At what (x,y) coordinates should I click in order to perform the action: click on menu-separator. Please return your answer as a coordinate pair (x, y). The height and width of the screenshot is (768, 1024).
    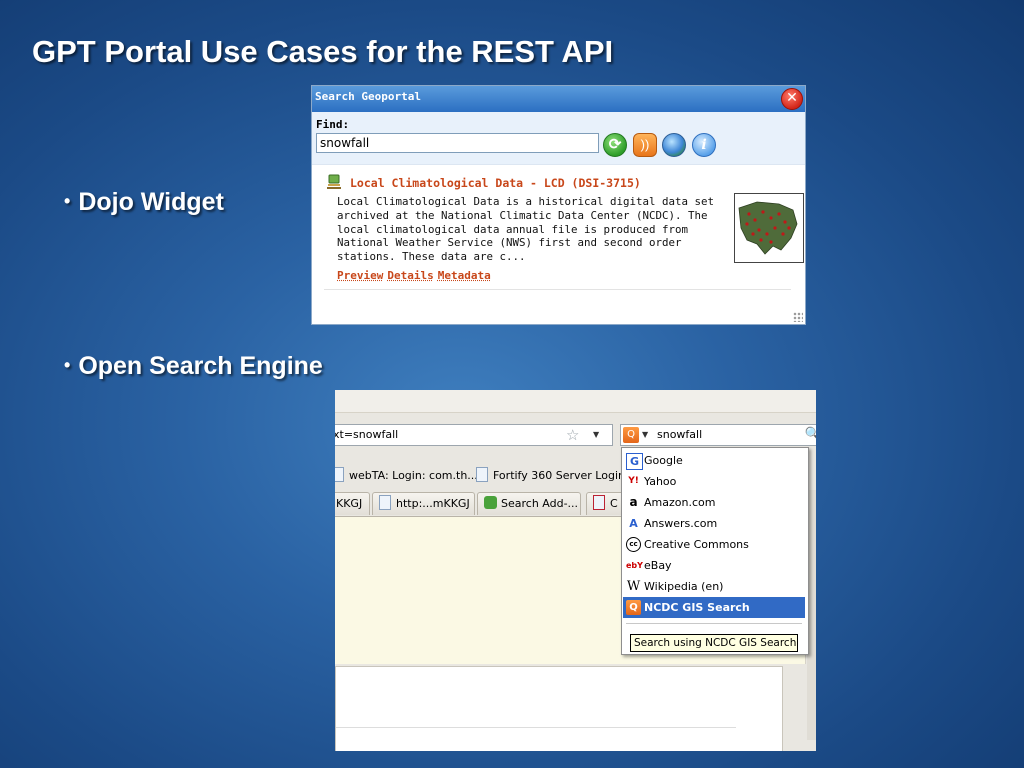
    Looking at the image, I should click on (714, 623).